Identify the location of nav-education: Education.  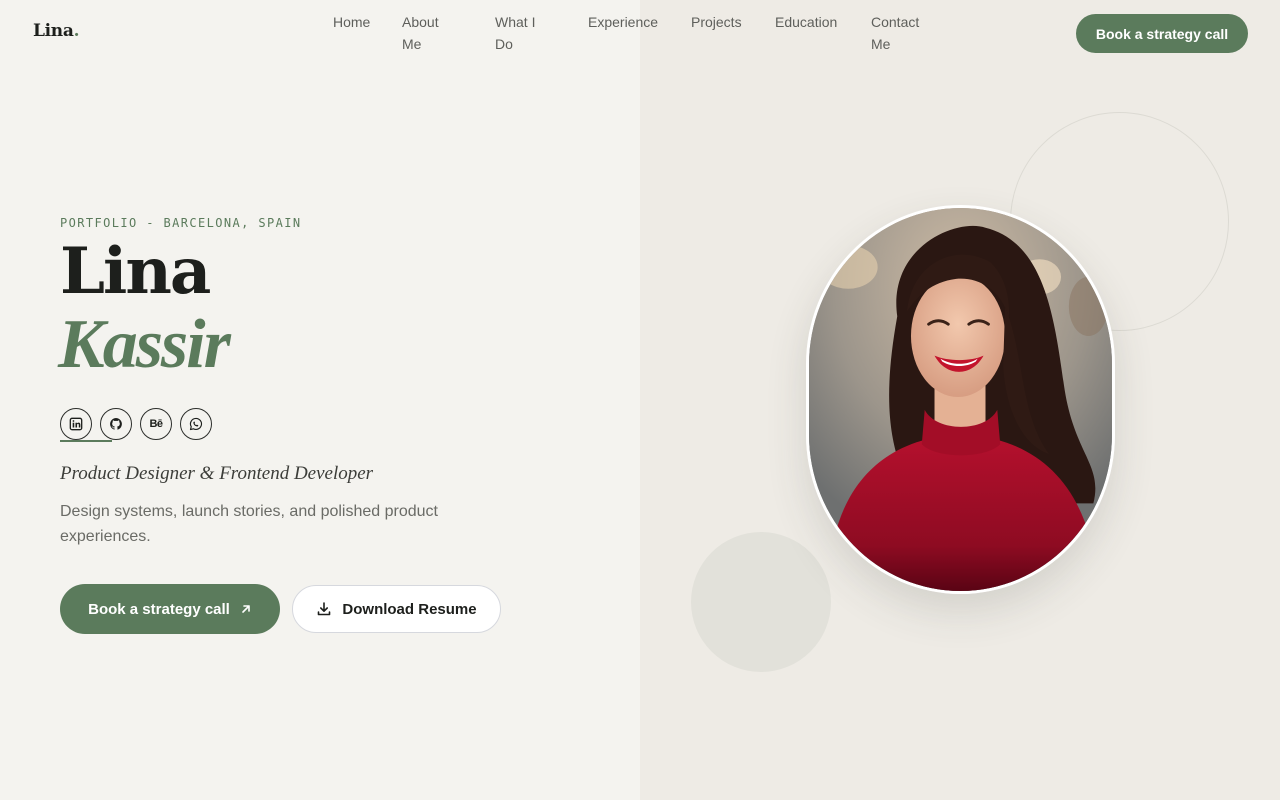
(813, 22).